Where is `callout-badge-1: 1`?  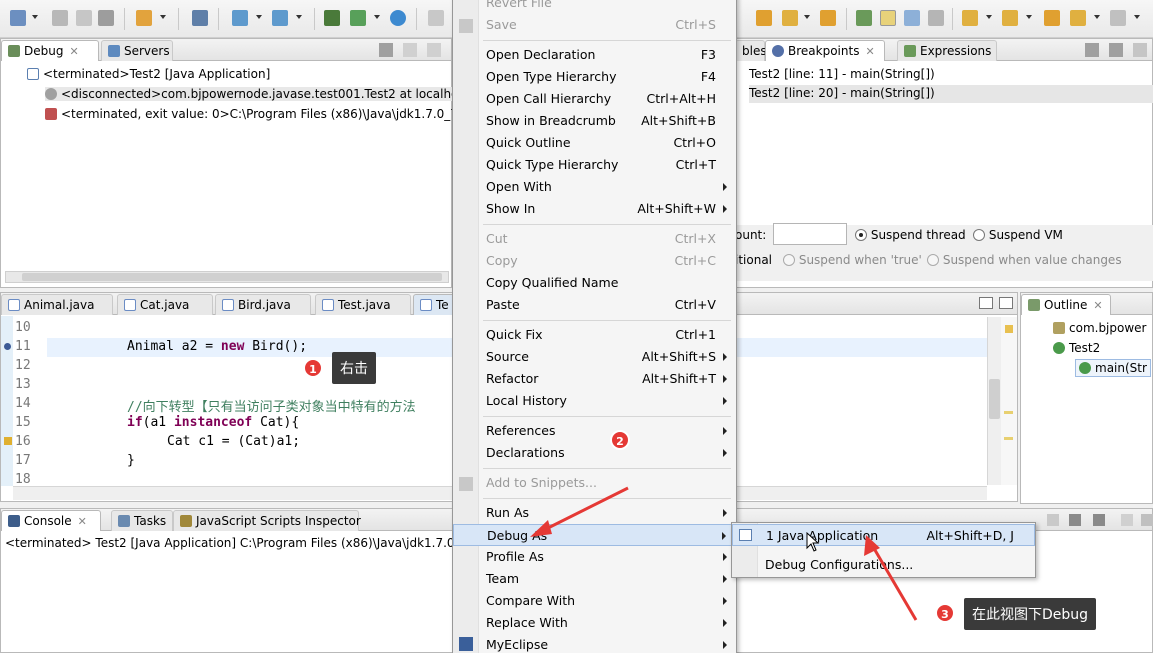 callout-badge-1: 1 is located at coordinates (313, 368).